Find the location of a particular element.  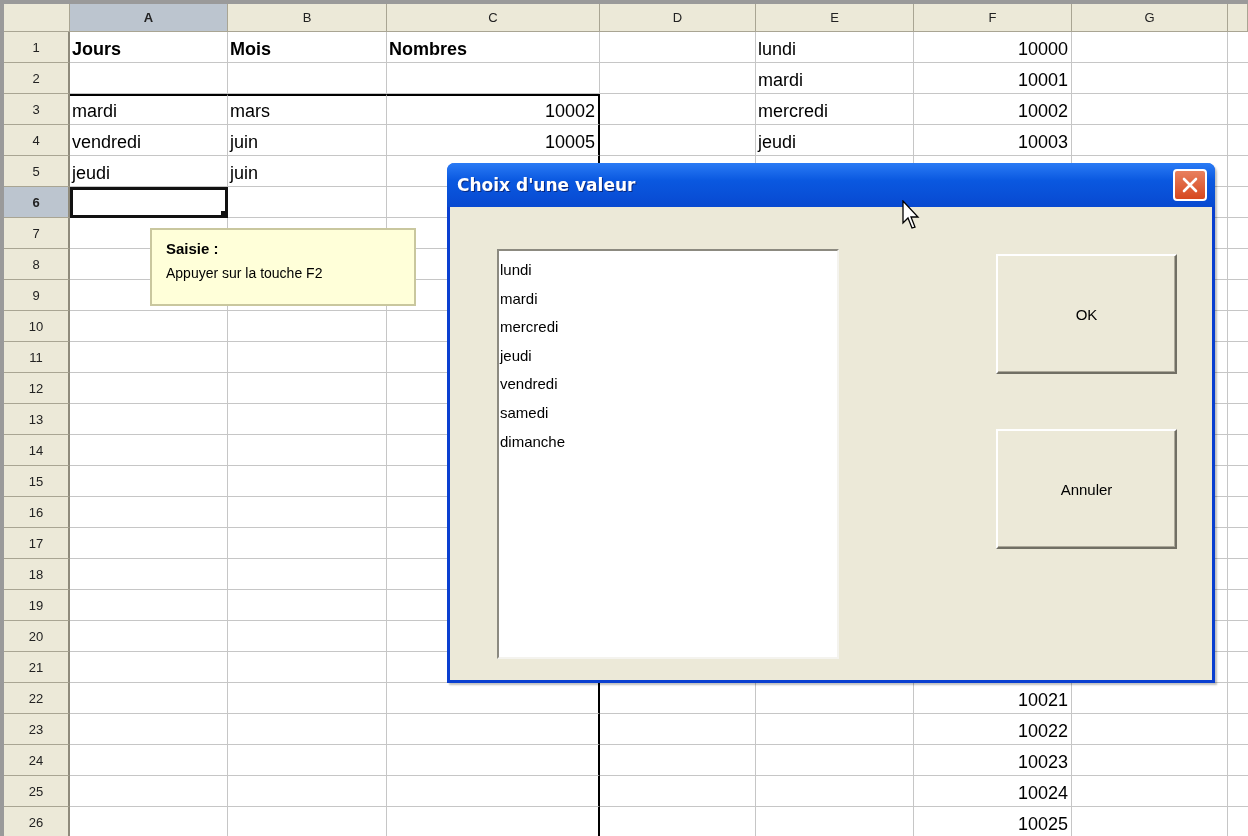

list-item: vendredi is located at coordinates (668, 384).